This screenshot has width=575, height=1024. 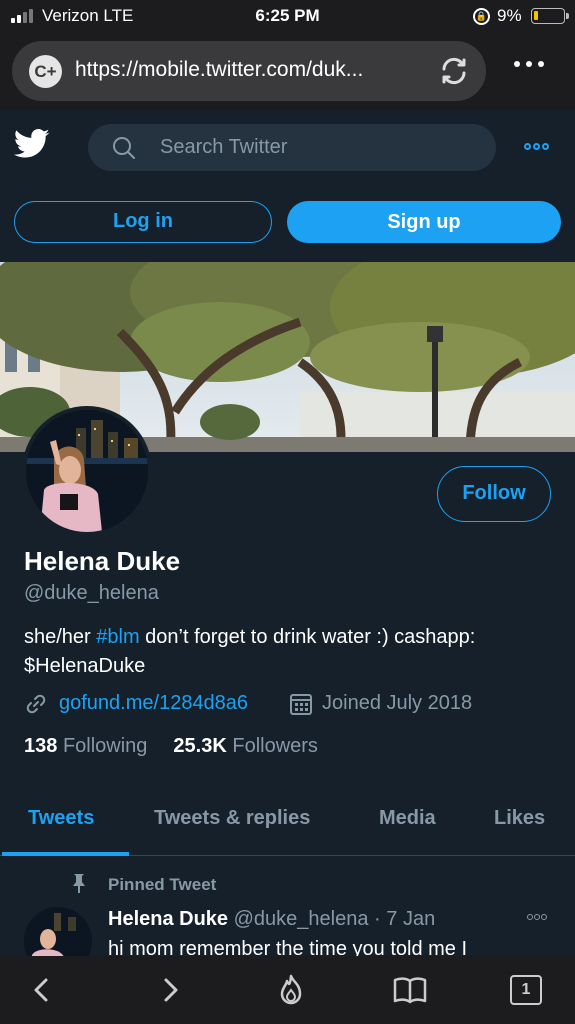 I want to click on bio-text-prefix: she/her, so click(x=60, y=637).